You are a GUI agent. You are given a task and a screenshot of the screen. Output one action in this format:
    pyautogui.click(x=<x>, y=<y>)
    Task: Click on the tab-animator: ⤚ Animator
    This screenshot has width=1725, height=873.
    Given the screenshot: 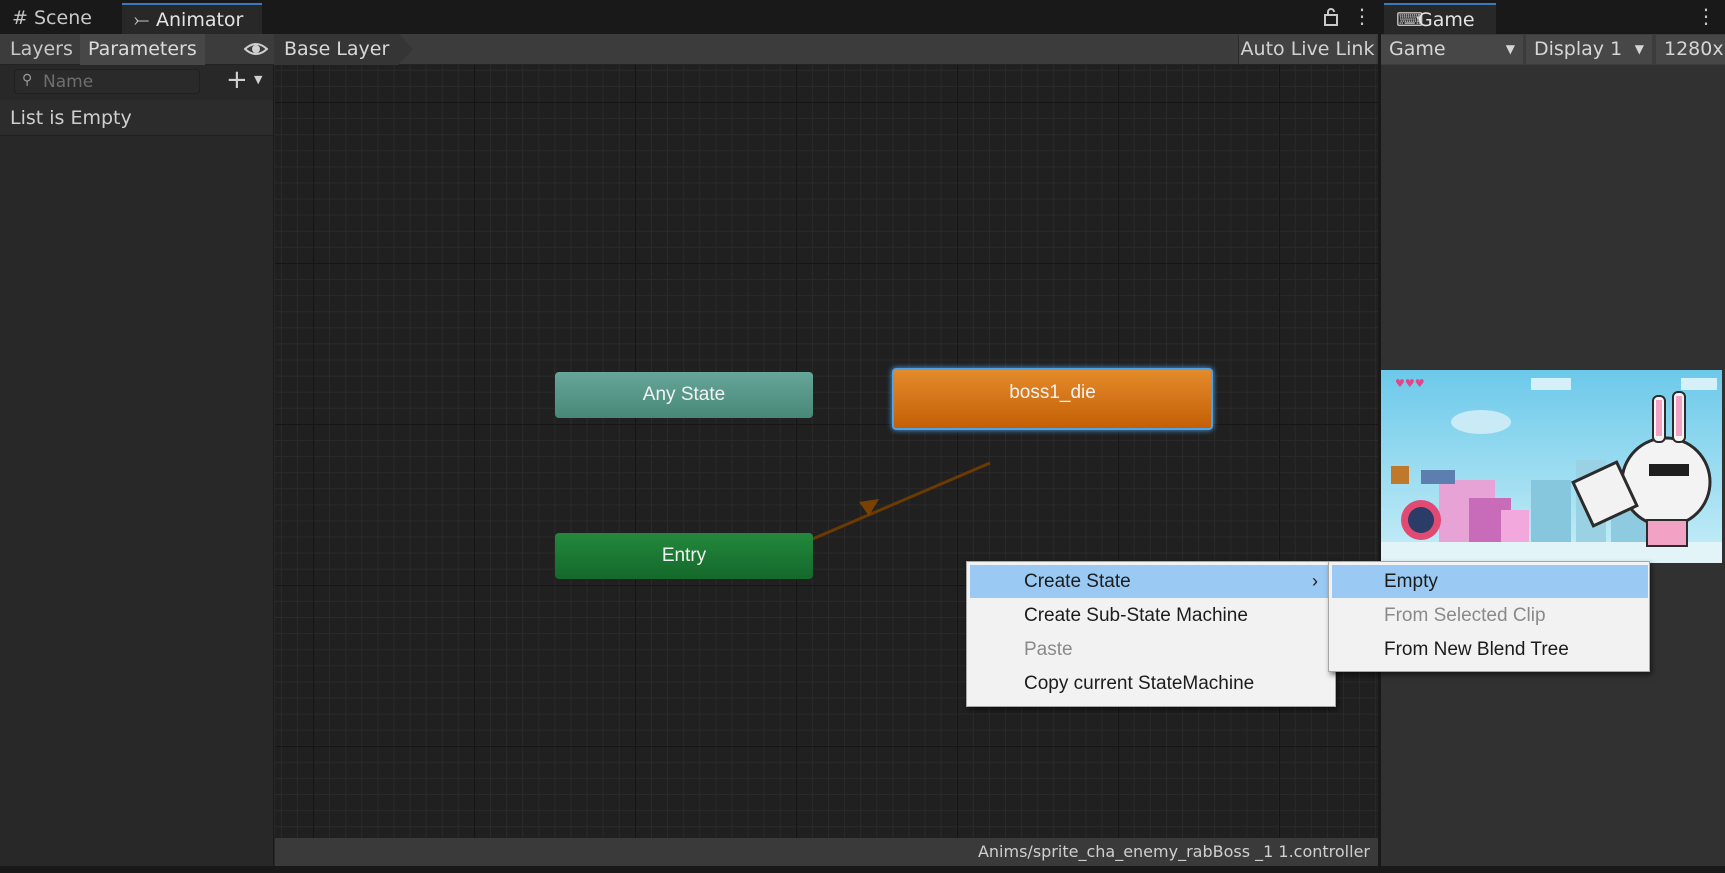 What is the action you would take?
    pyautogui.click(x=192, y=18)
    